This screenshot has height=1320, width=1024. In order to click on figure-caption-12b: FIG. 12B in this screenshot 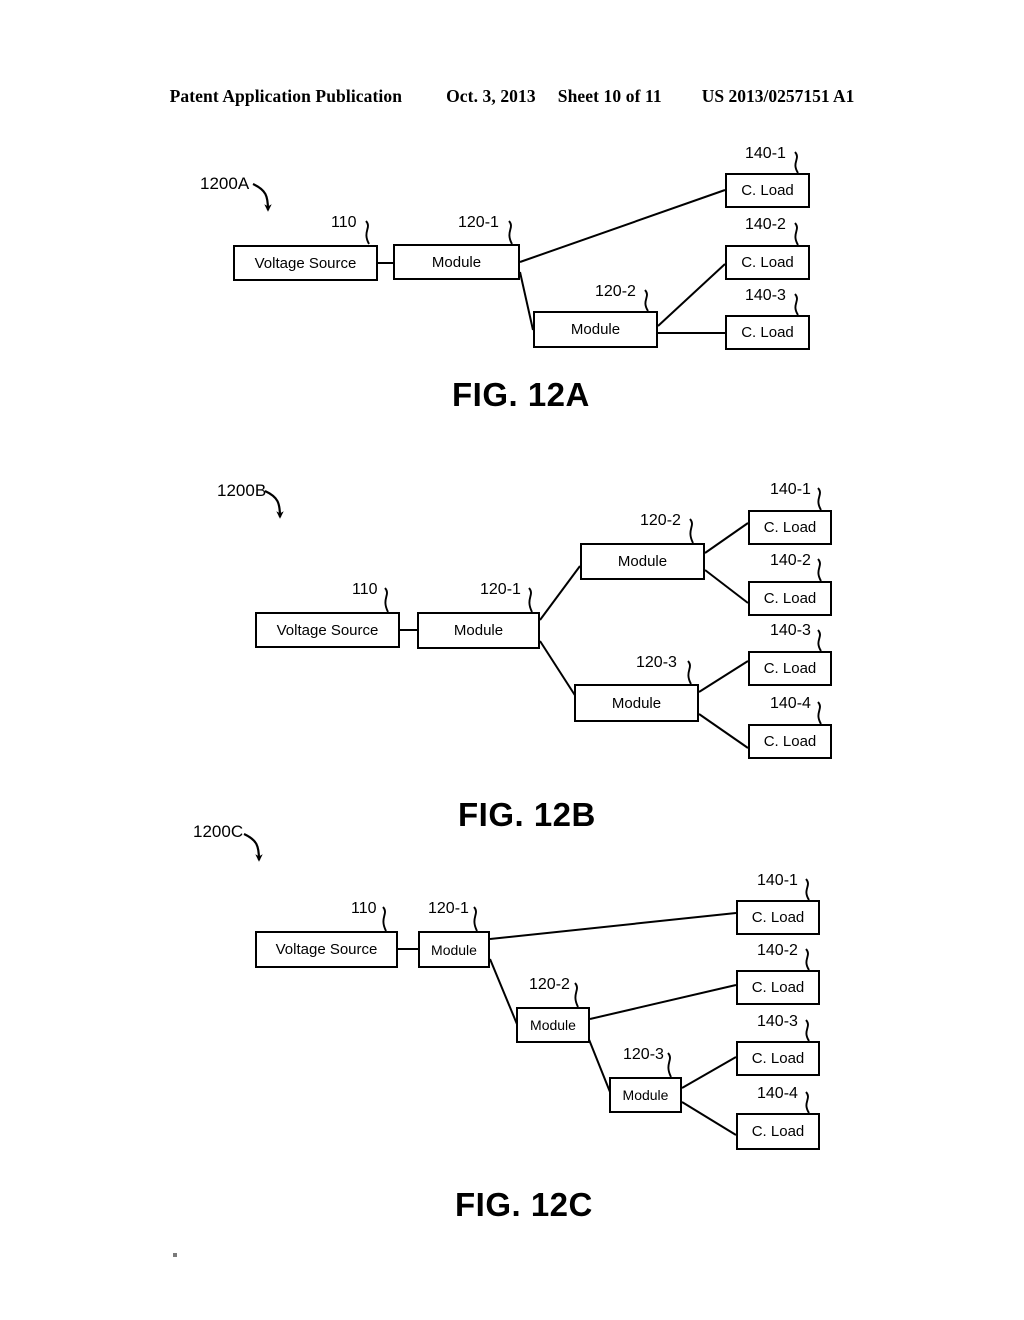, I will do `click(527, 814)`.